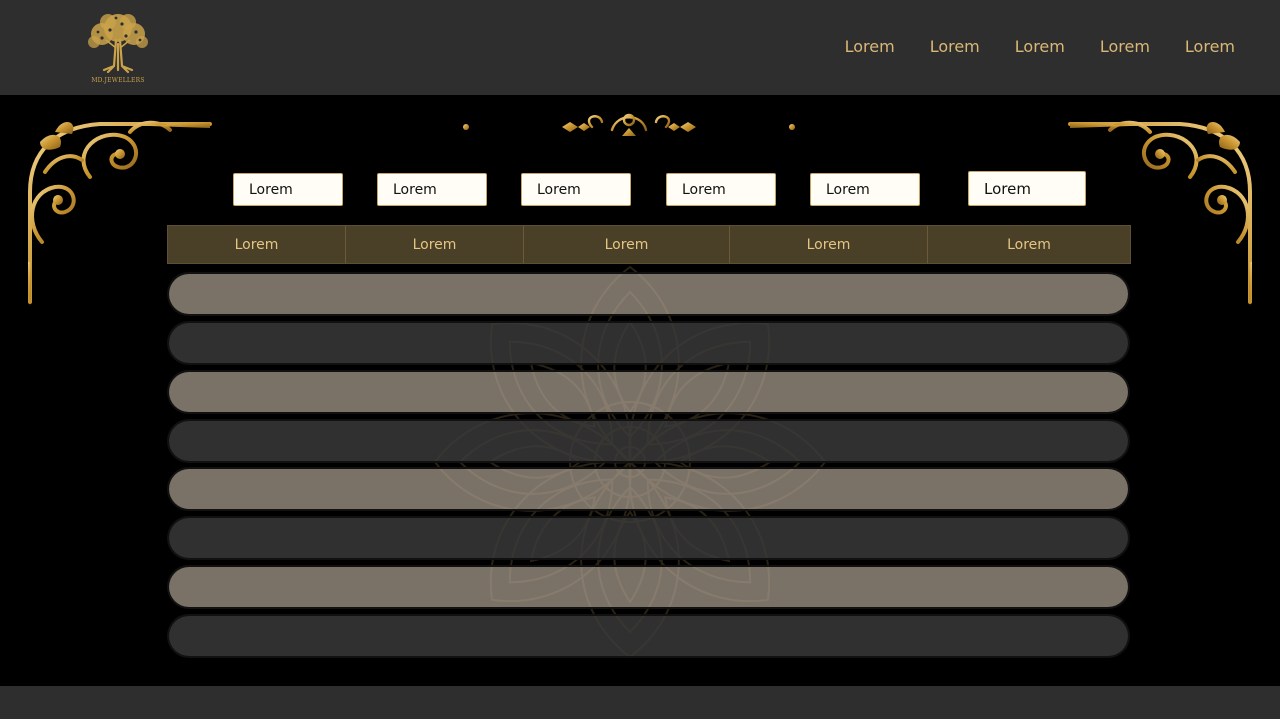  I want to click on brand-logo: MD.JEWELLERS, so click(118, 50).